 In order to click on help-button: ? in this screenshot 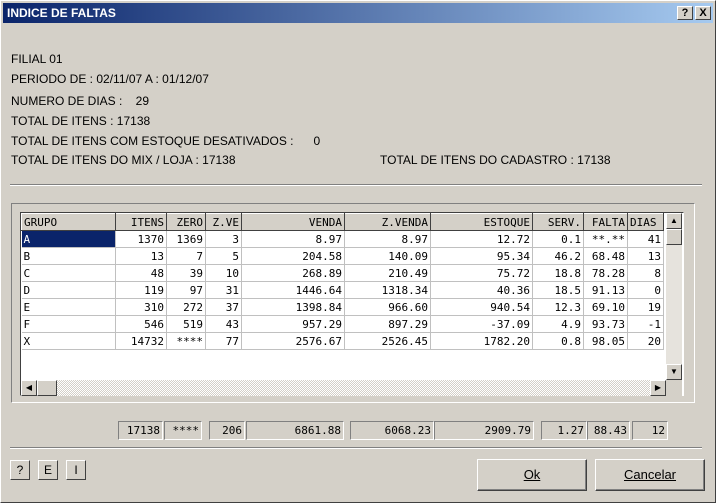, I will do `click(20, 470)`.